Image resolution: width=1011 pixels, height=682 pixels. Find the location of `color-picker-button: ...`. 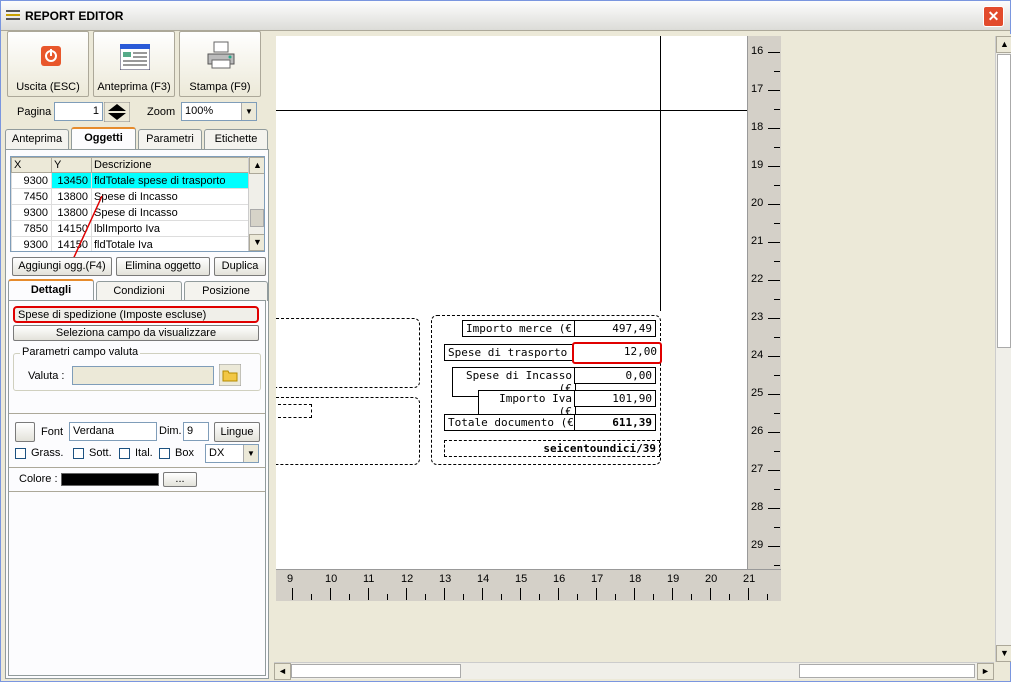

color-picker-button: ... is located at coordinates (180, 479).